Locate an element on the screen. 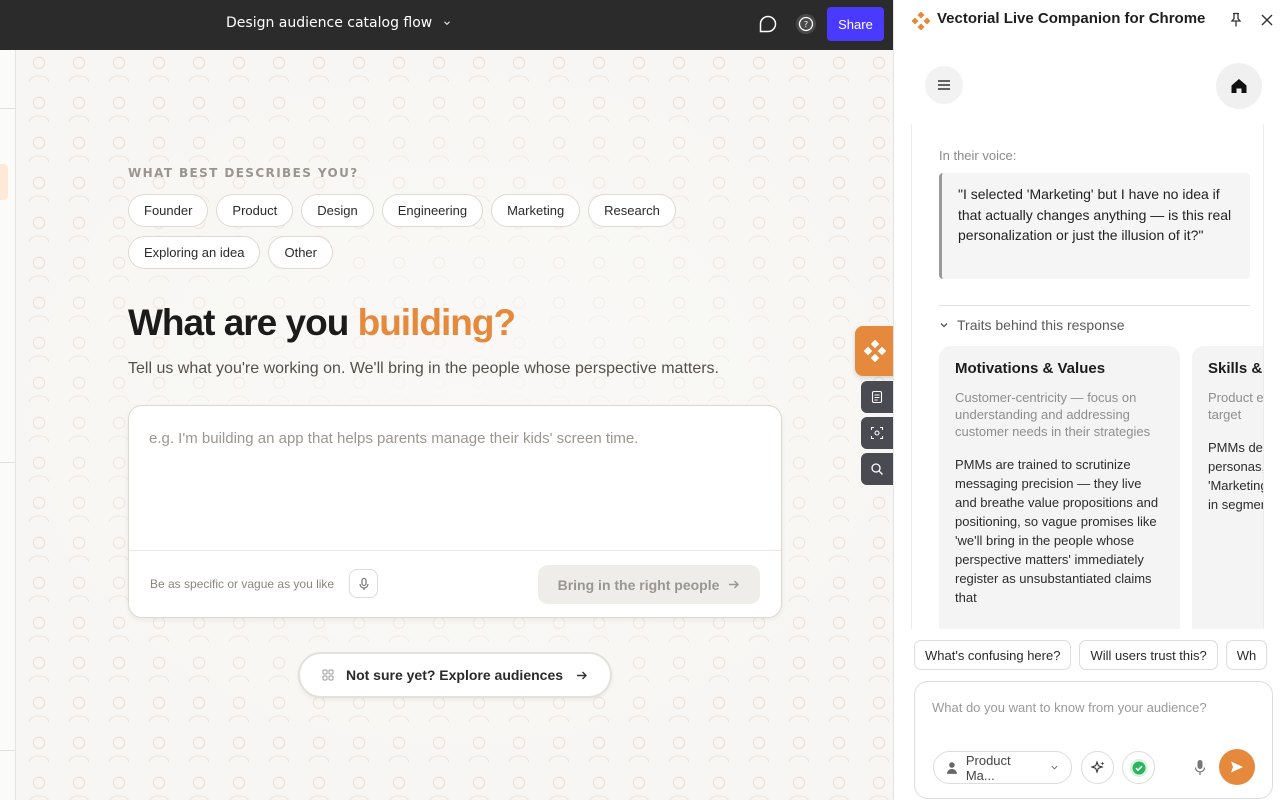 The height and width of the screenshot is (800, 1280). help-icon: ? is located at coordinates (806, 24).